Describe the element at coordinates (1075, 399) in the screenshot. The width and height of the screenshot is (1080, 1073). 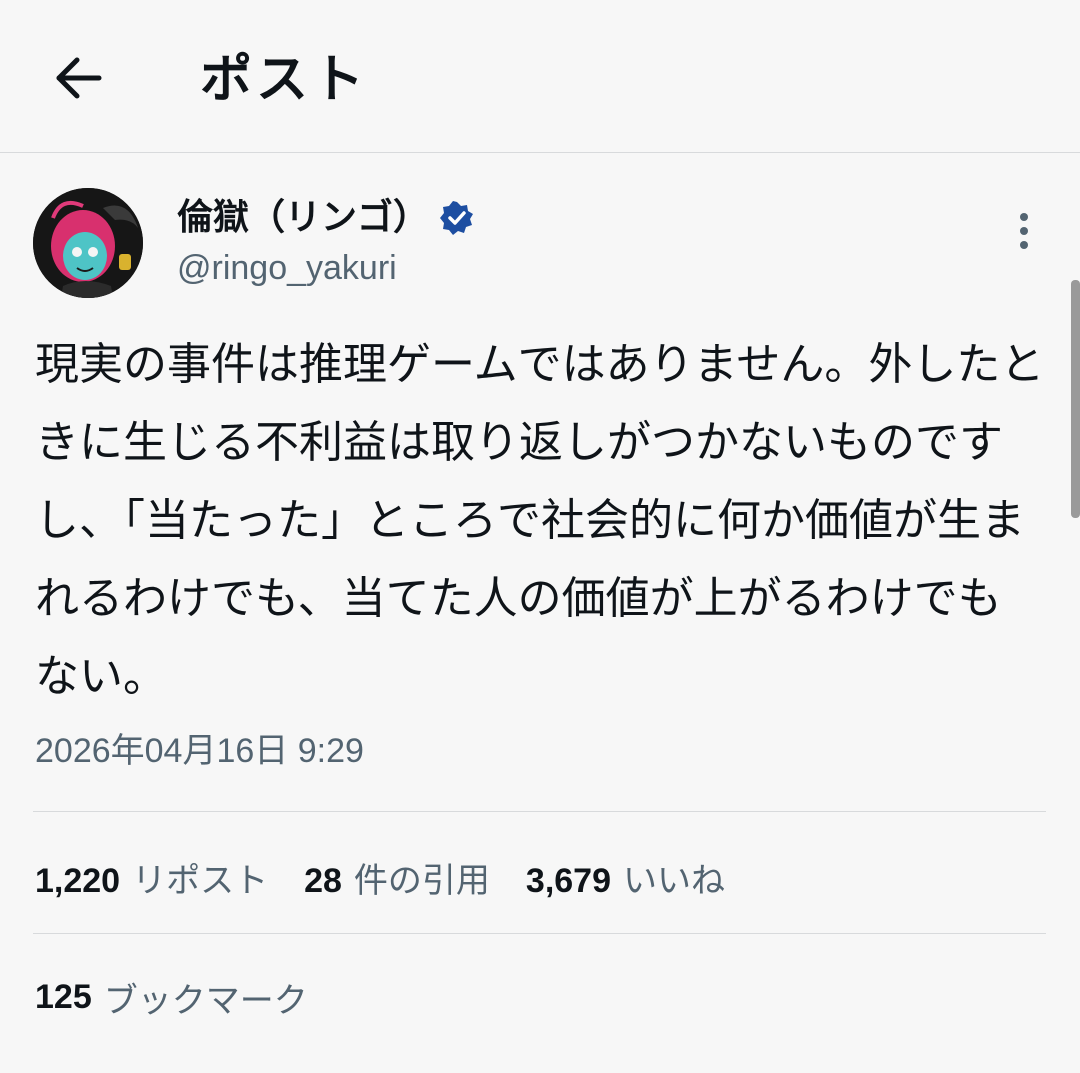
I see `scrollbar` at that location.